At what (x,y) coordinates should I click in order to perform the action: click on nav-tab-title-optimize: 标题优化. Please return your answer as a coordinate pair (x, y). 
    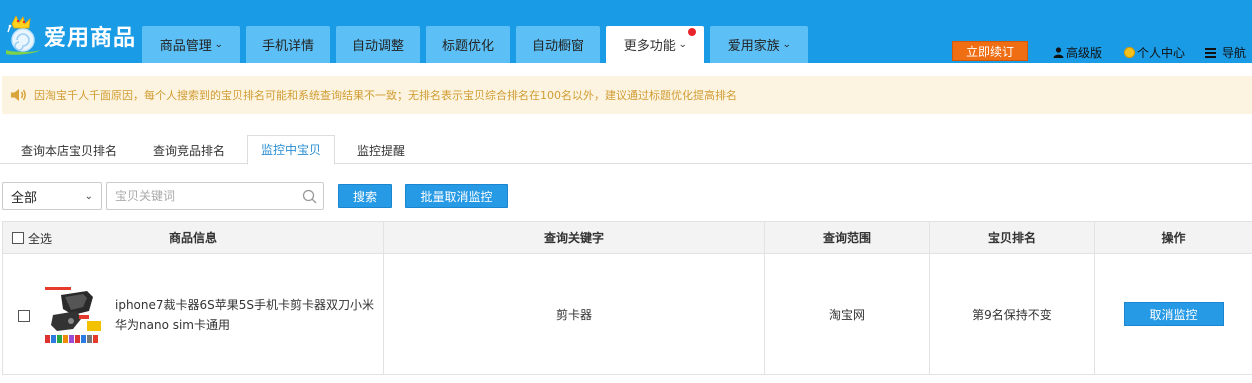
    Looking at the image, I should click on (468, 44).